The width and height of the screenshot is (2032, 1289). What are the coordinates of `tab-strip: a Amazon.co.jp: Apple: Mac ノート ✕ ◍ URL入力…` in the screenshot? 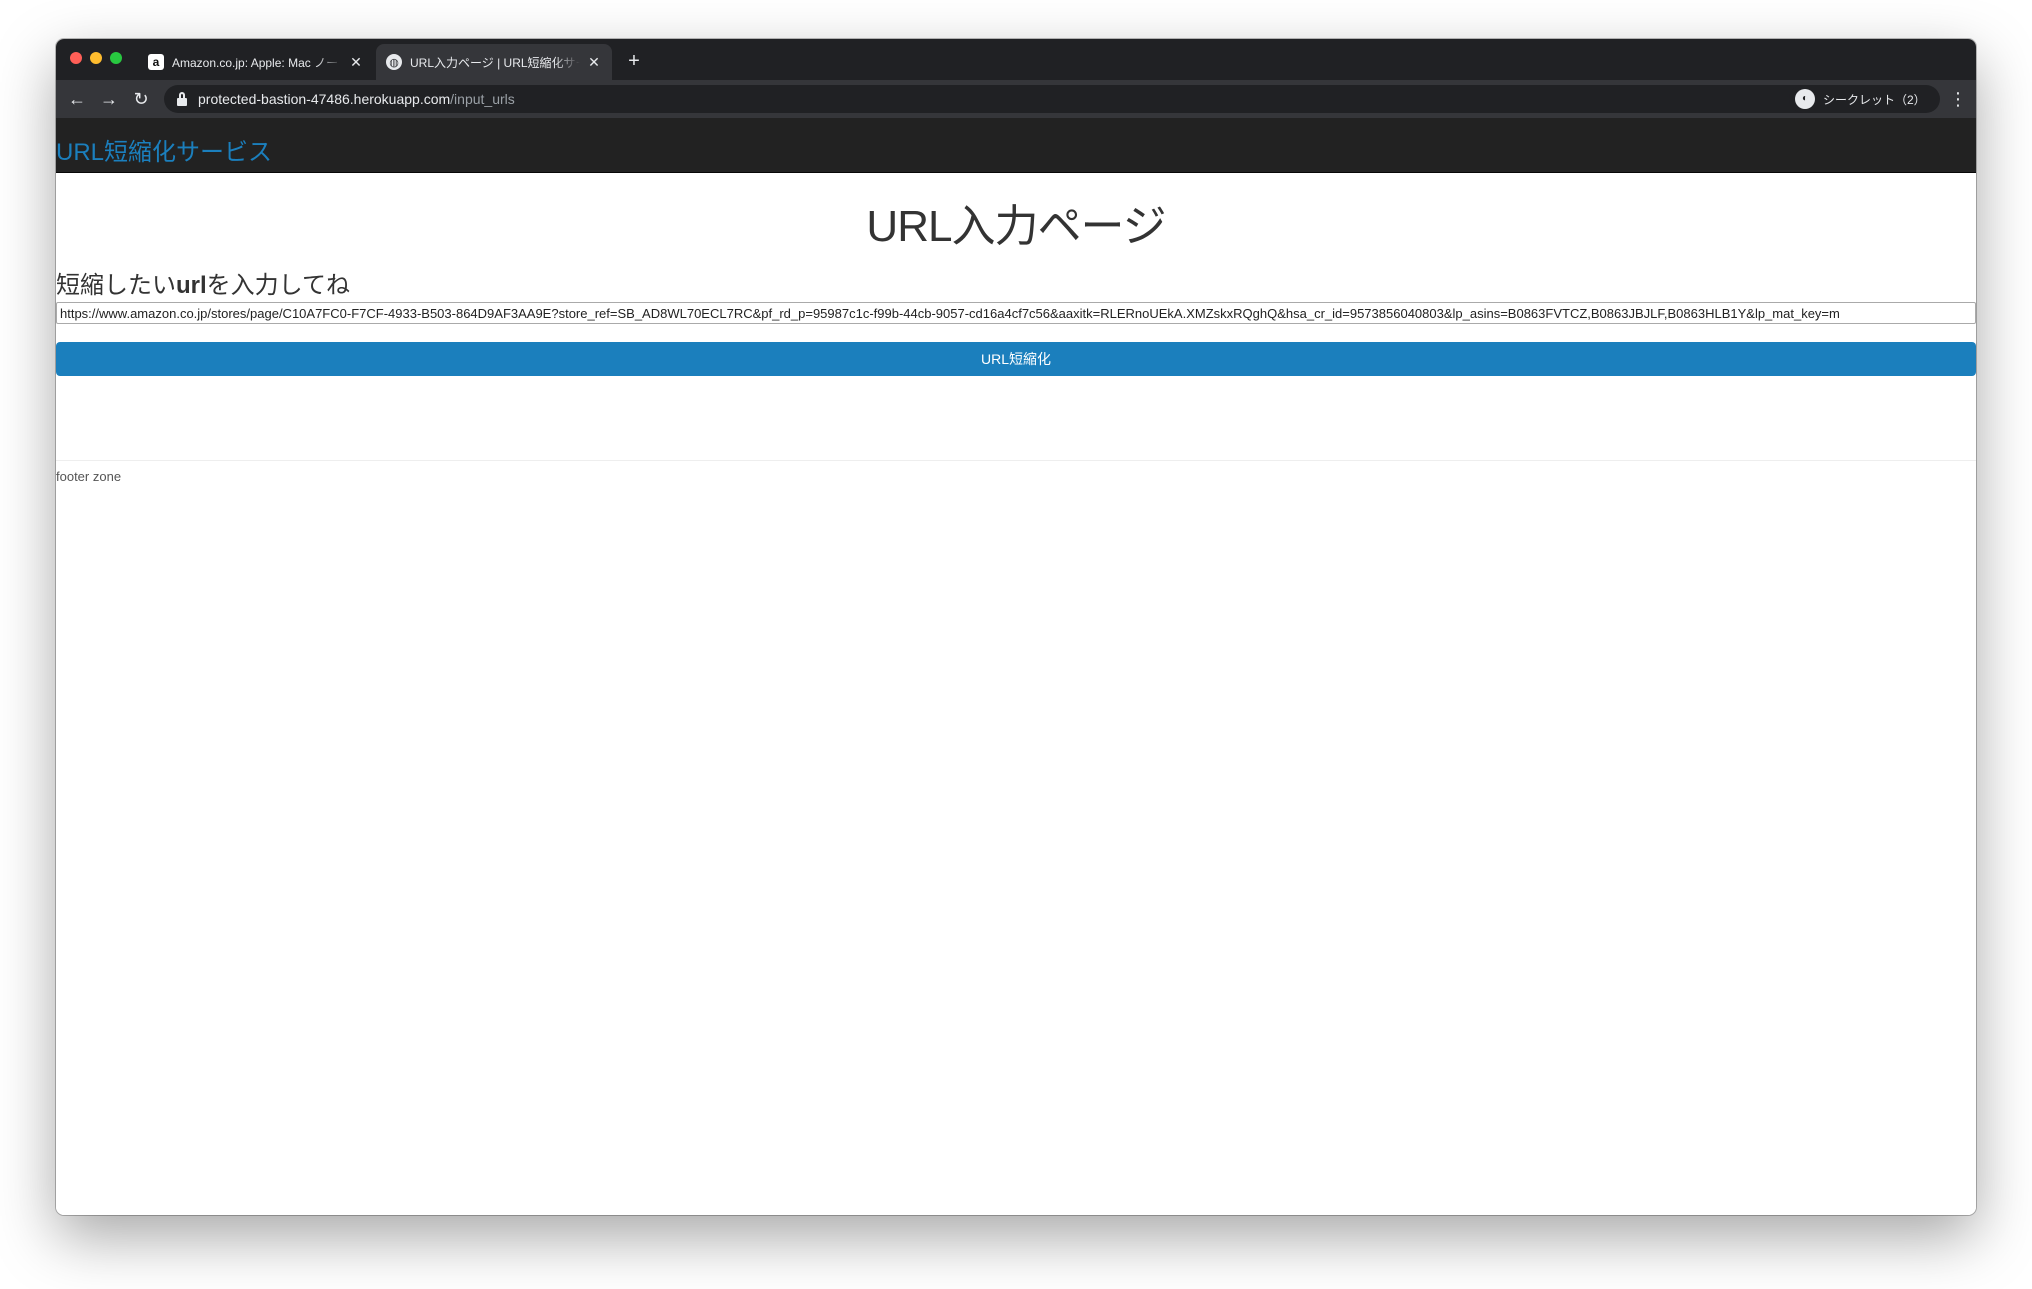 It's located at (1016, 59).